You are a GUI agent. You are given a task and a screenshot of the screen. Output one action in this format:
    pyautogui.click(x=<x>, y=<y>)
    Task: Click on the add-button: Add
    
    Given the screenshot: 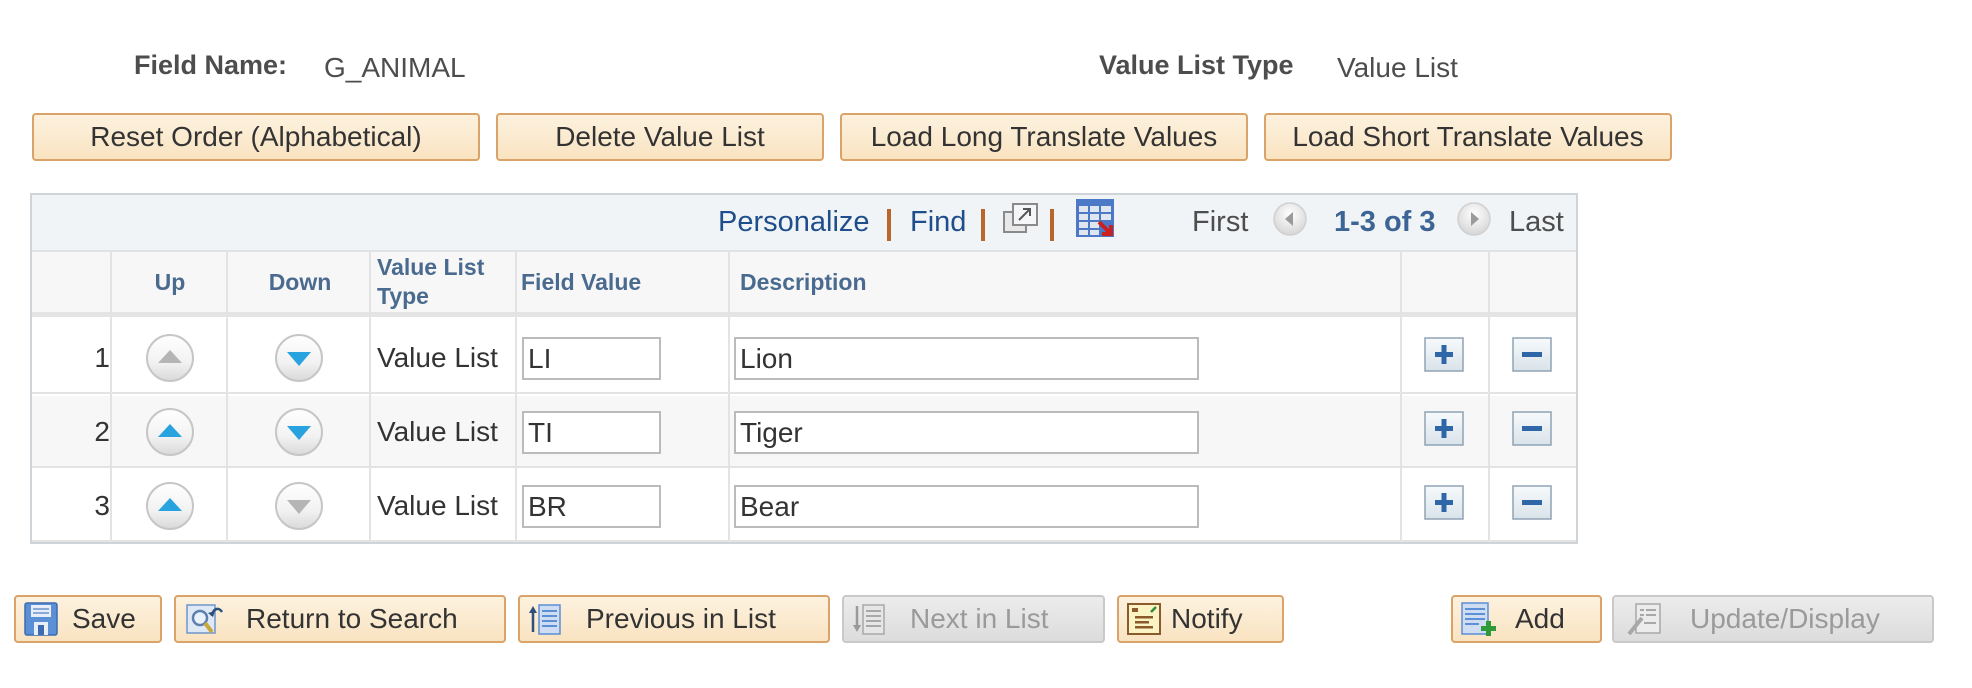 What is the action you would take?
    pyautogui.click(x=1526, y=619)
    